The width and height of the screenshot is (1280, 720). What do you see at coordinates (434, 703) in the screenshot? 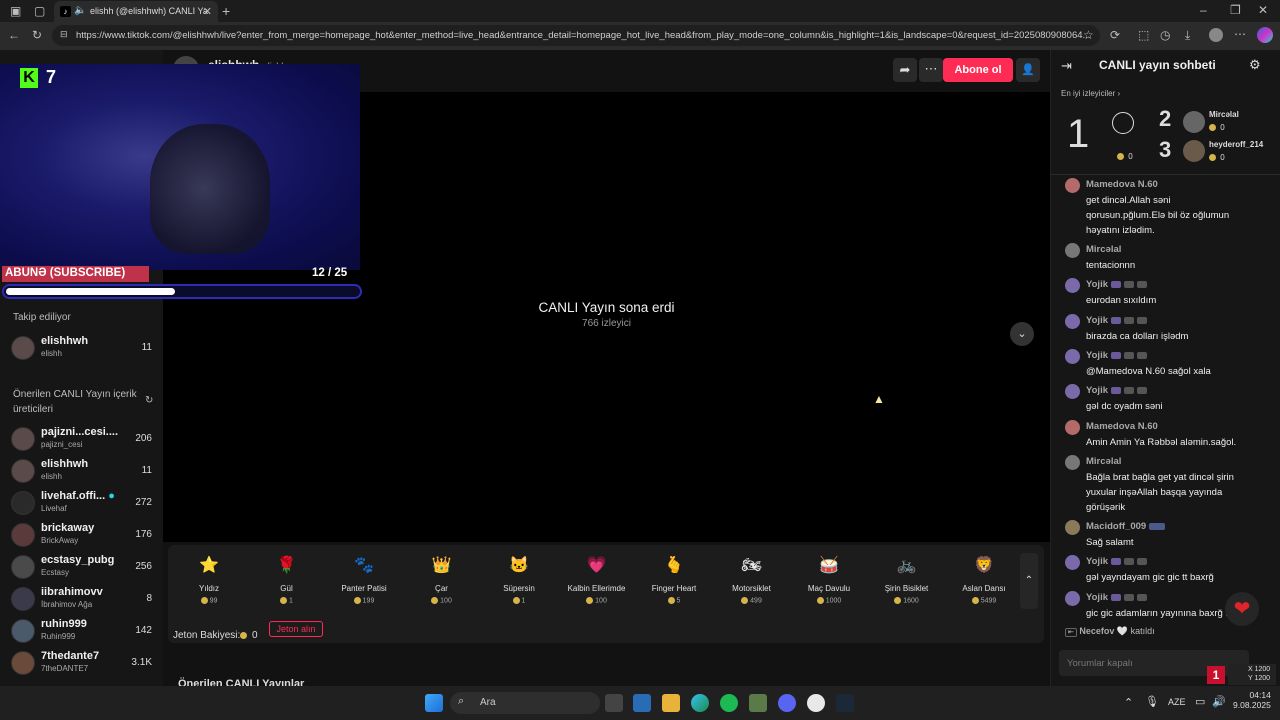
I see `windows-start-icon` at bounding box center [434, 703].